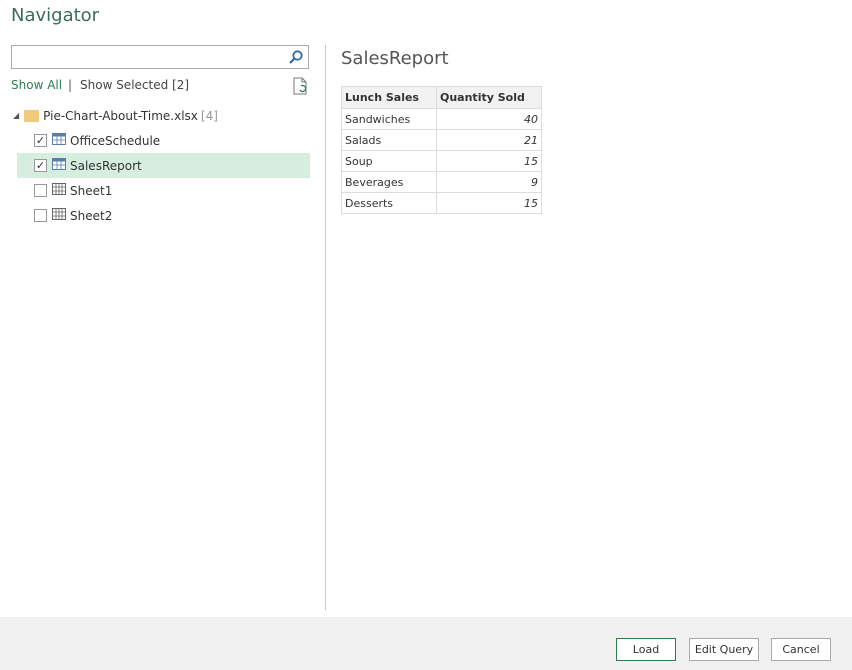  Describe the element at coordinates (389, 203) in the screenshot. I see `cell: Desserts` at that location.